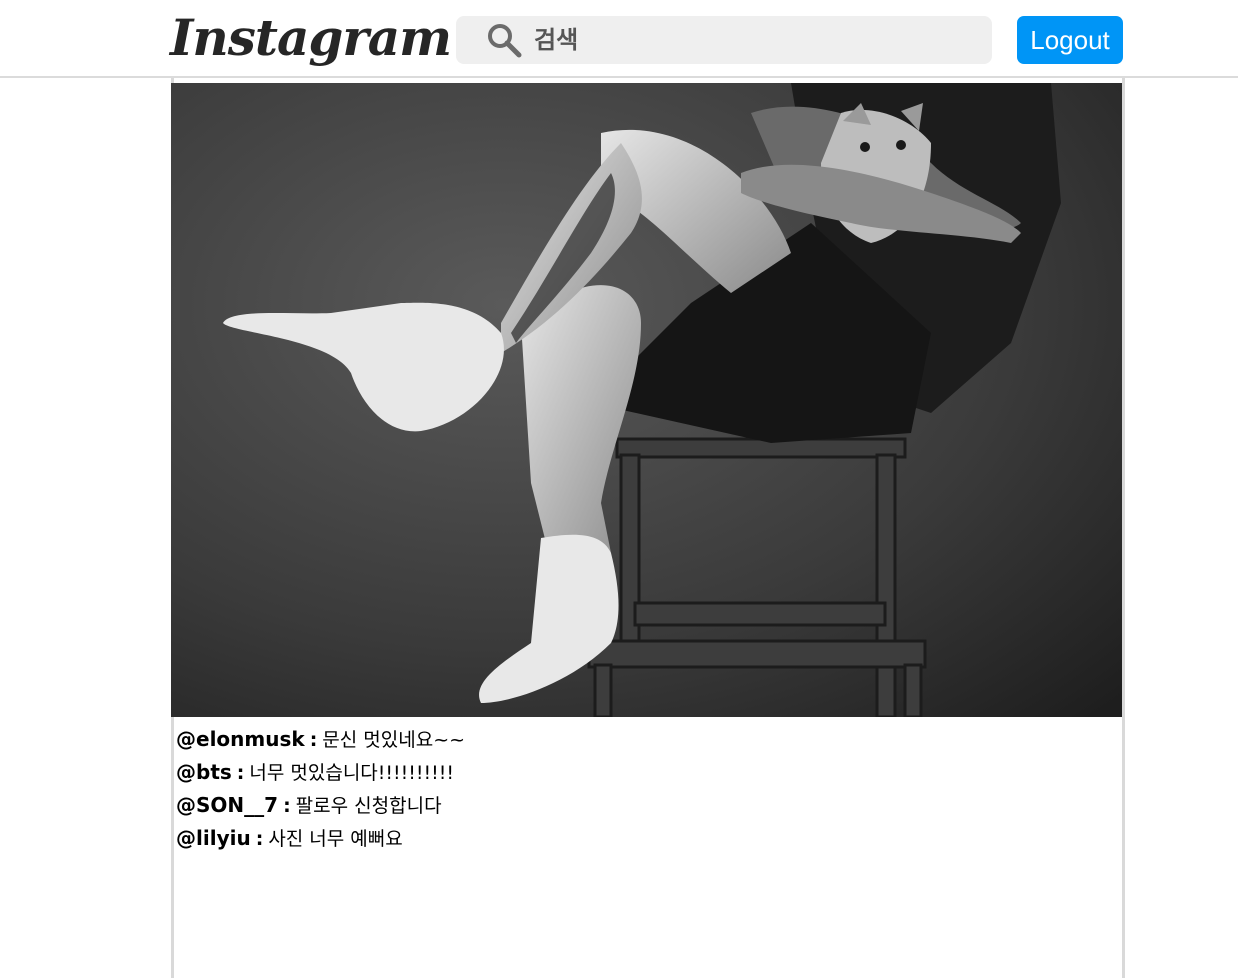 This screenshot has height=978, width=1238. What do you see at coordinates (641, 772) in the screenshot?
I see `comment-item: @bts: 너무 멋있습니다!!!!!!!!!!` at bounding box center [641, 772].